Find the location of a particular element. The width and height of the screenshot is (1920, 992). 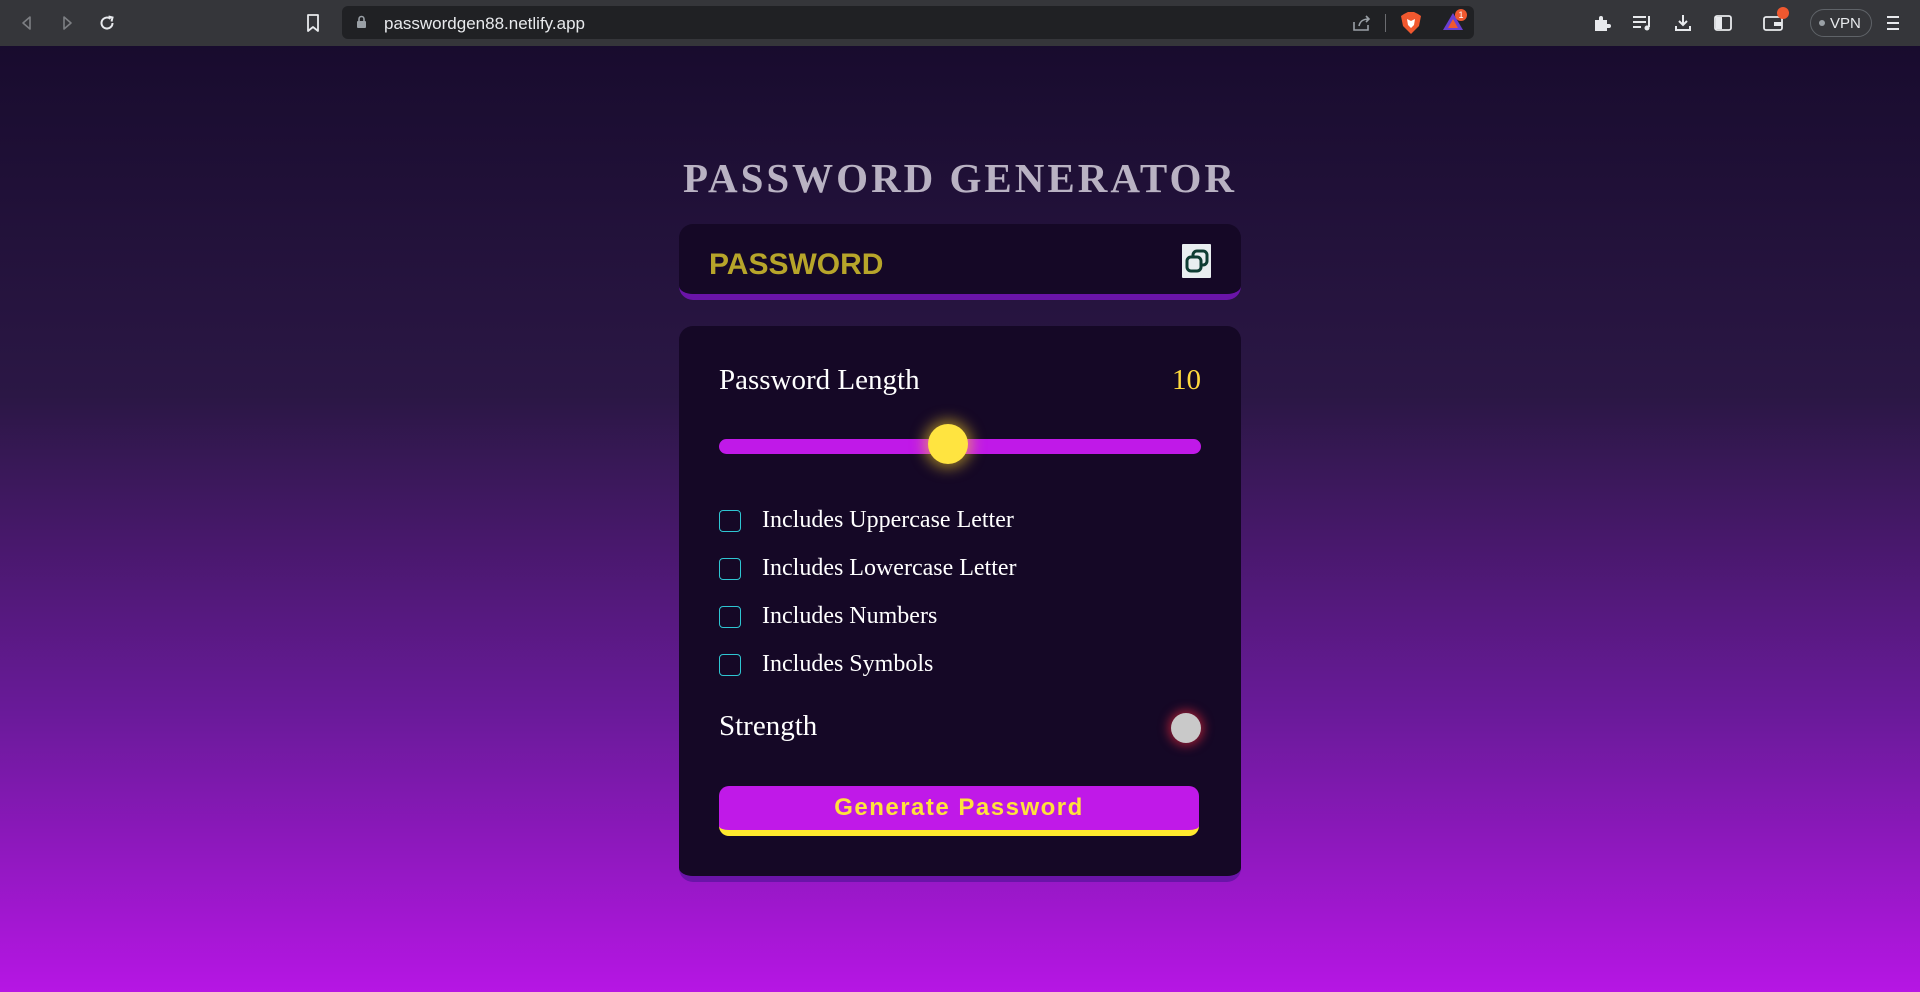

browser-toolbar: passwordgen88.netlify.app 1 VPN is located at coordinates (960, 23).